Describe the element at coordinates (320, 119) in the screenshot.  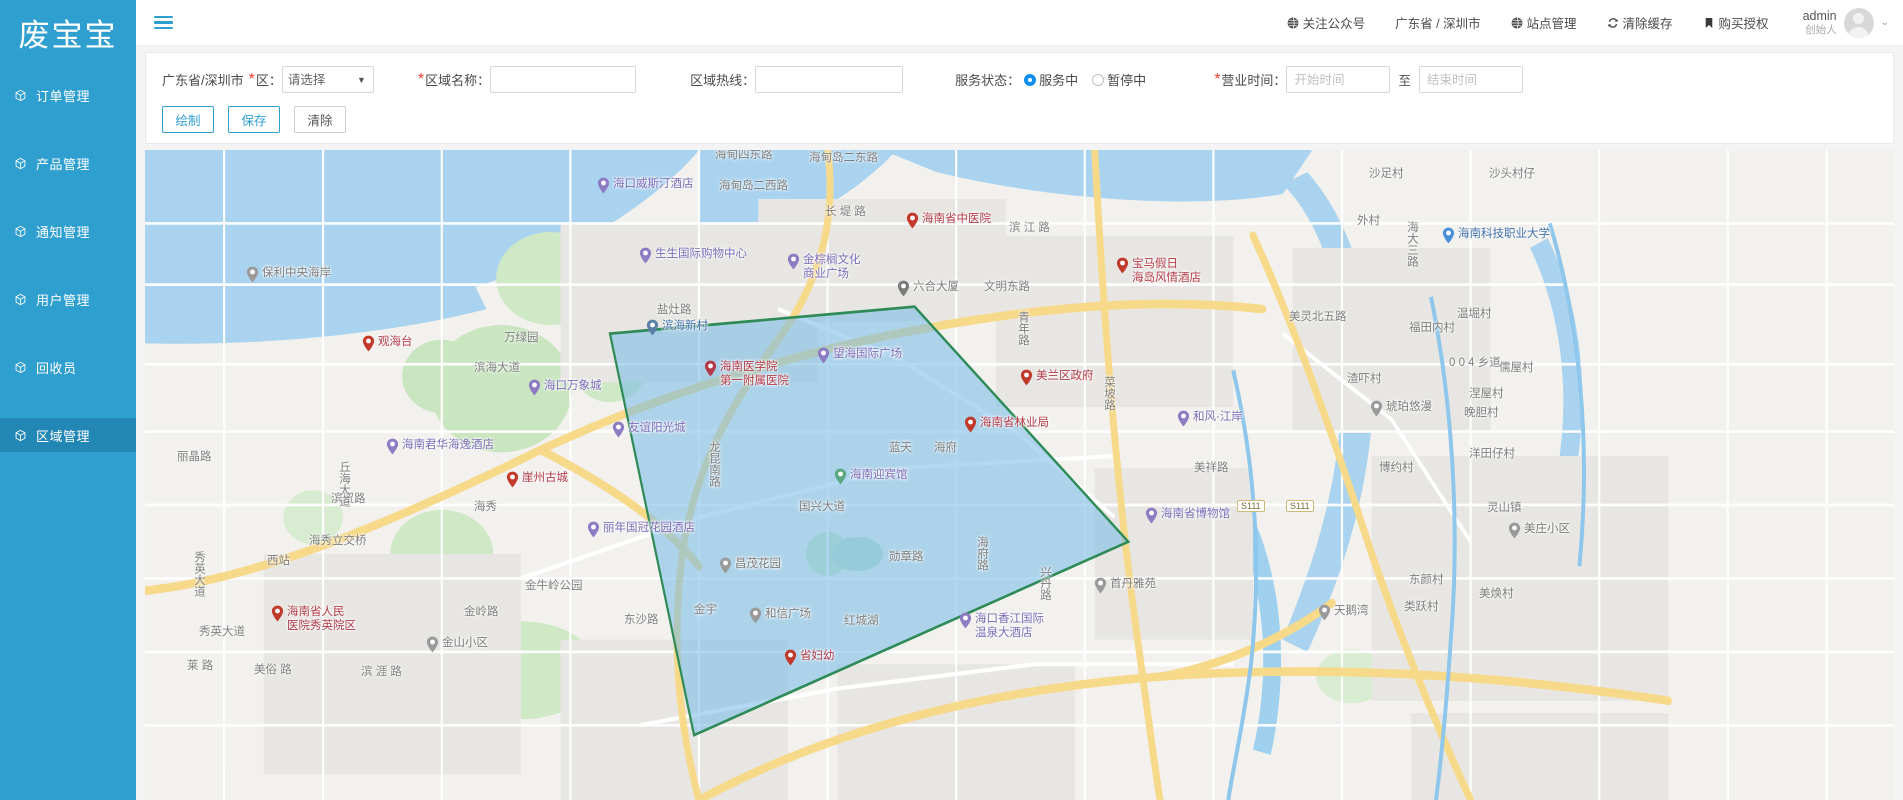
I see `form-button-2: 清除` at that location.